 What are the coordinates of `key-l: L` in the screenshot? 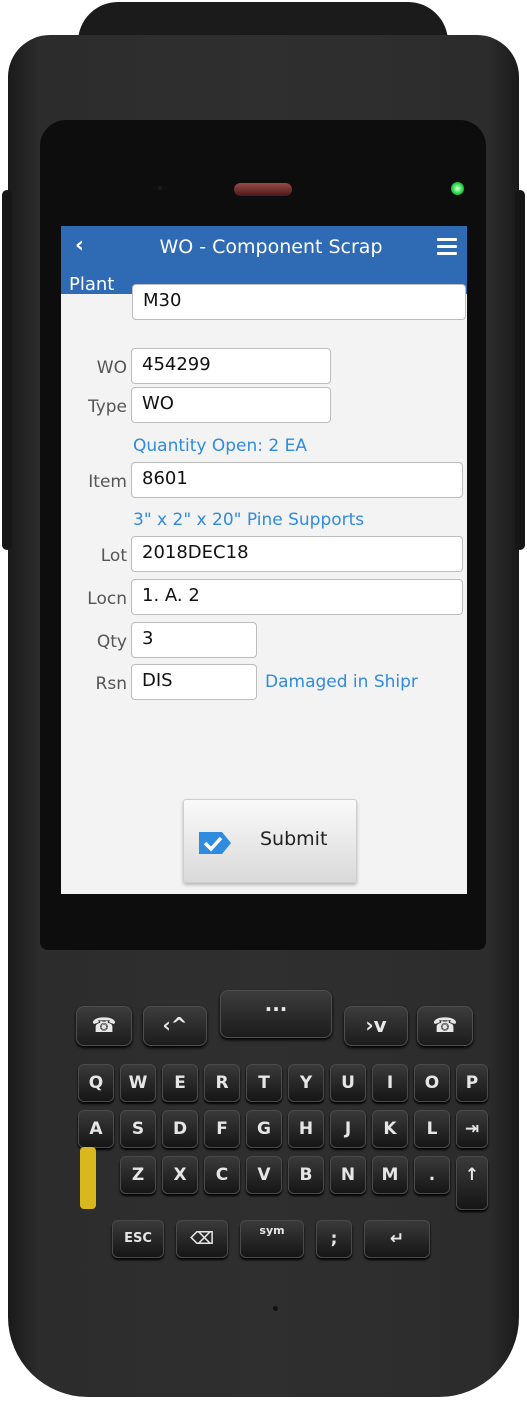 It's located at (432, 1129).